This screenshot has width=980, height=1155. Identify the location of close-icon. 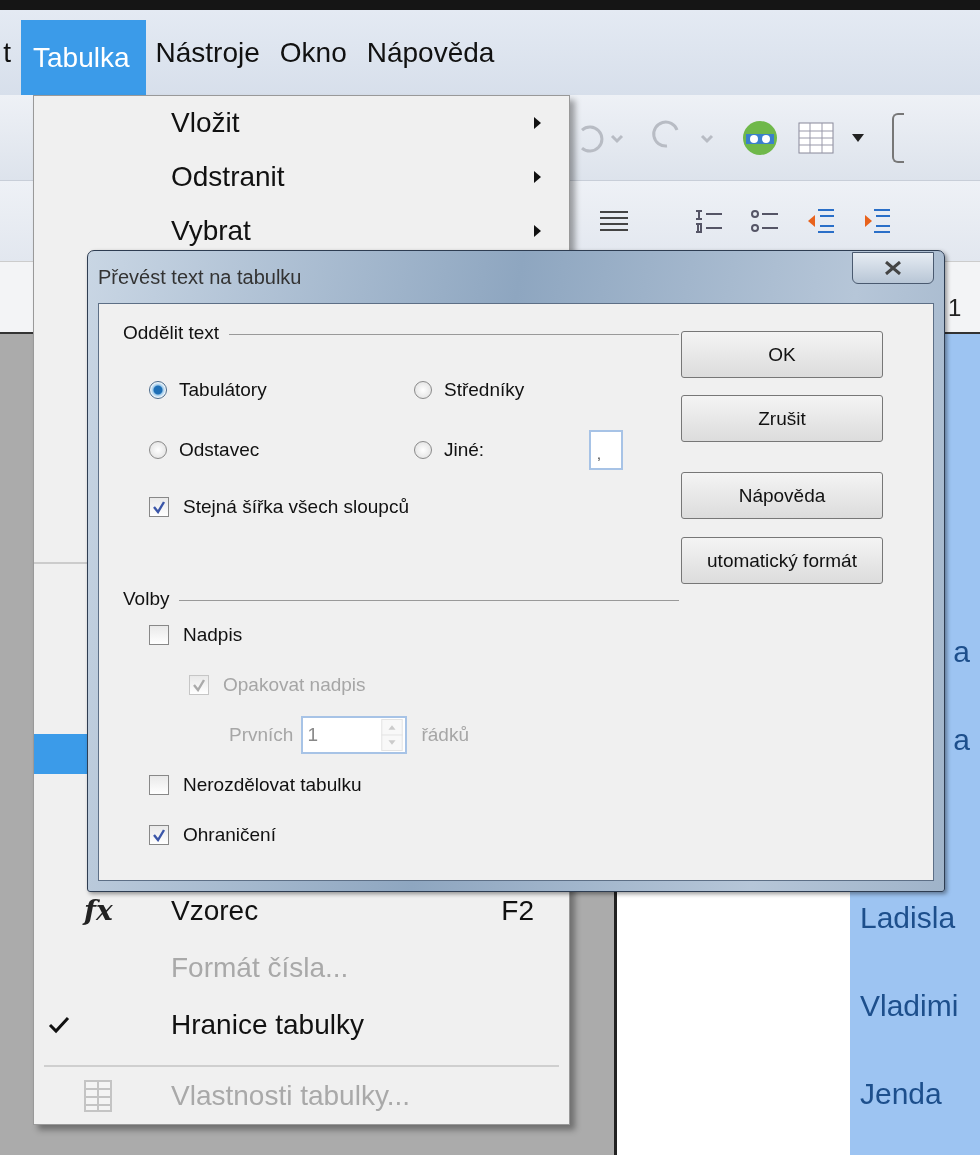
(893, 268).